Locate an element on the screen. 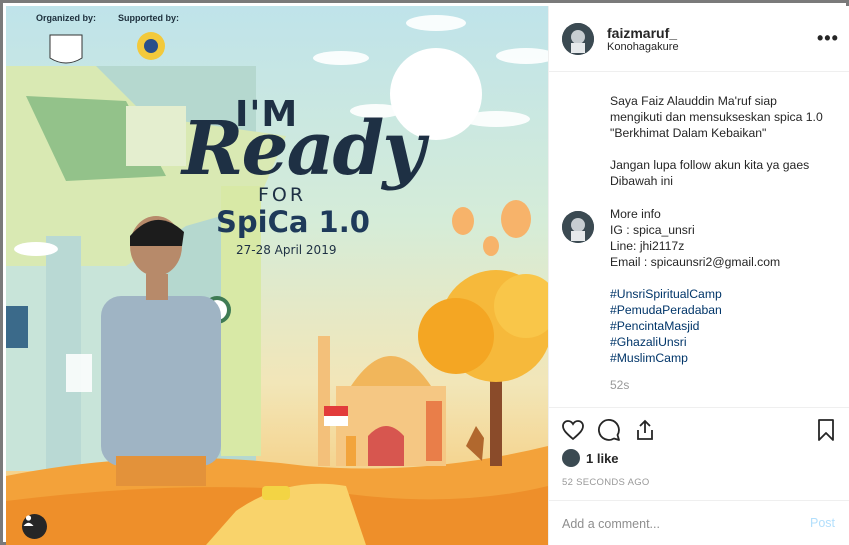  more-options-icon: ••• is located at coordinates (828, 38).